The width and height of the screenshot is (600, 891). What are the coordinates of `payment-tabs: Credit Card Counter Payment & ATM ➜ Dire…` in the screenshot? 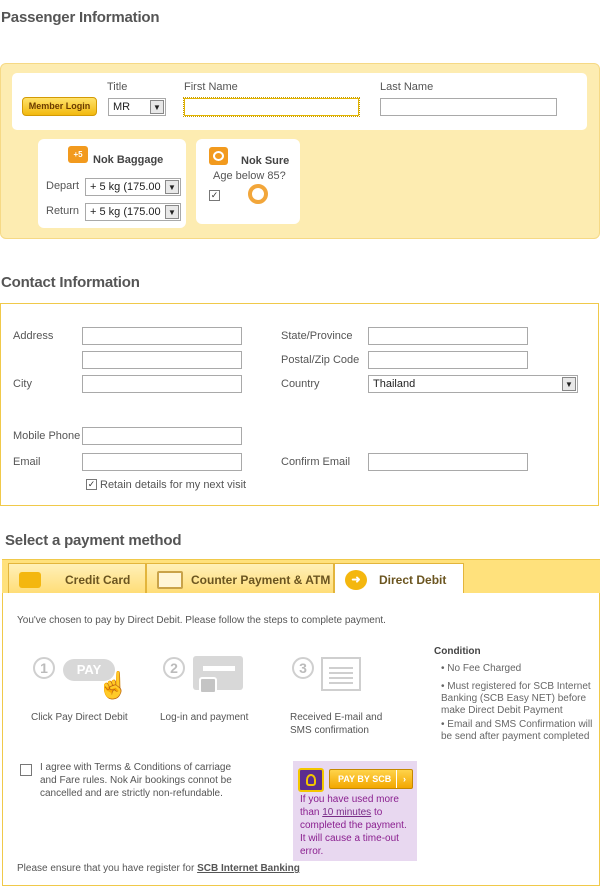 It's located at (301, 577).